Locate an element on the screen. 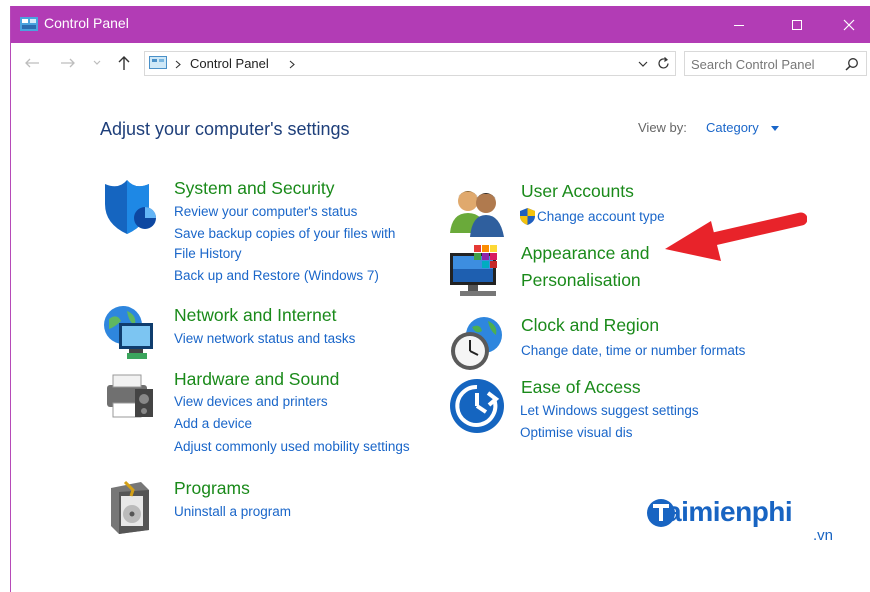  link-network-status: View network status and tasks is located at coordinates (264, 338).